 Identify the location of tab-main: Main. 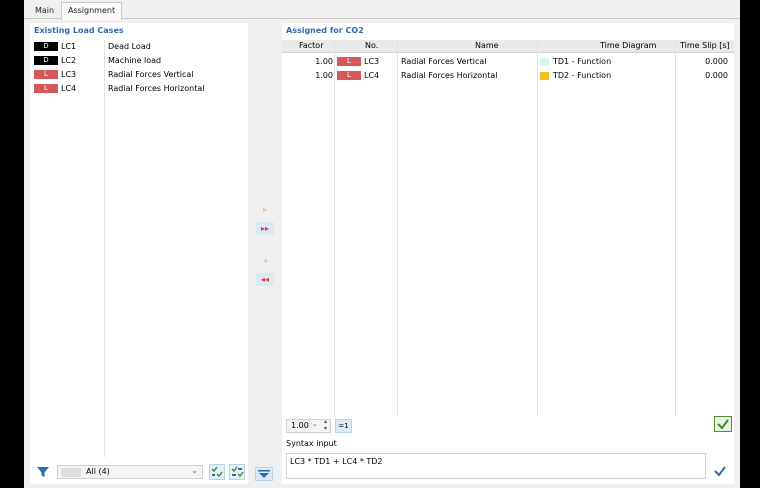
(44, 10).